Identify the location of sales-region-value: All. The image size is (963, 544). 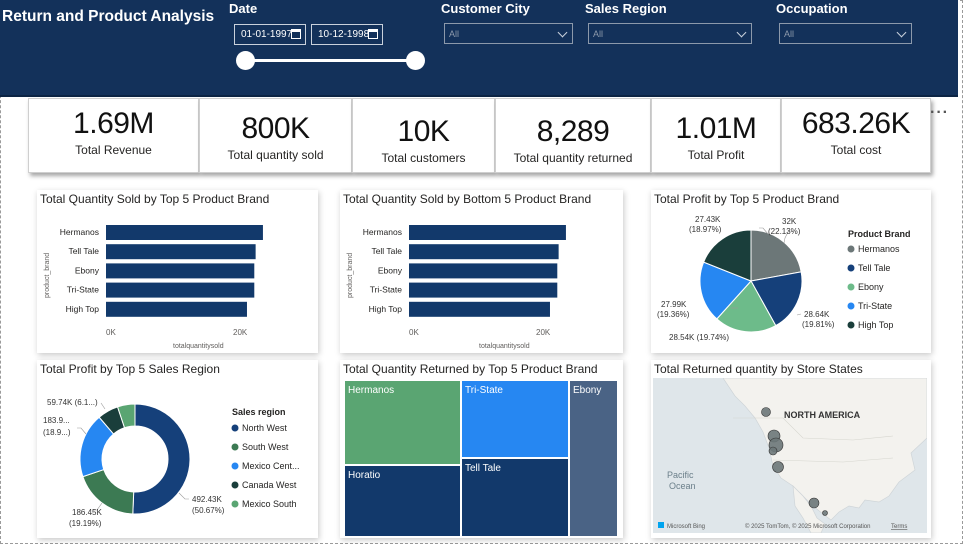
(598, 34).